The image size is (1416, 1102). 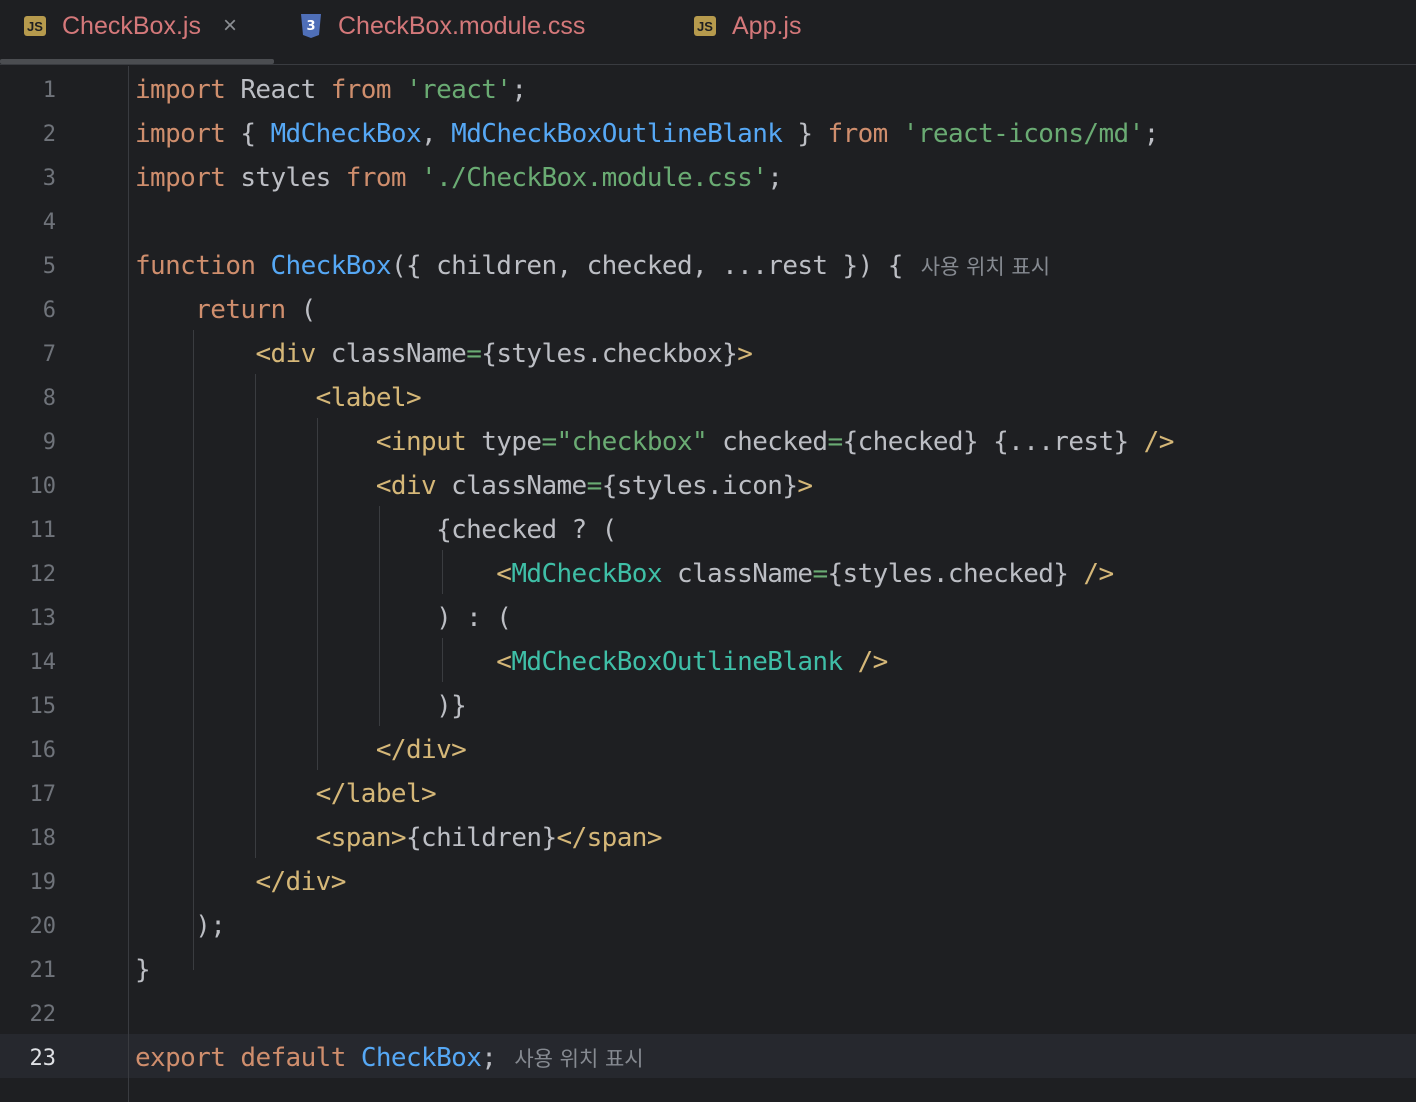 I want to click on line-number: 8, so click(x=49, y=398).